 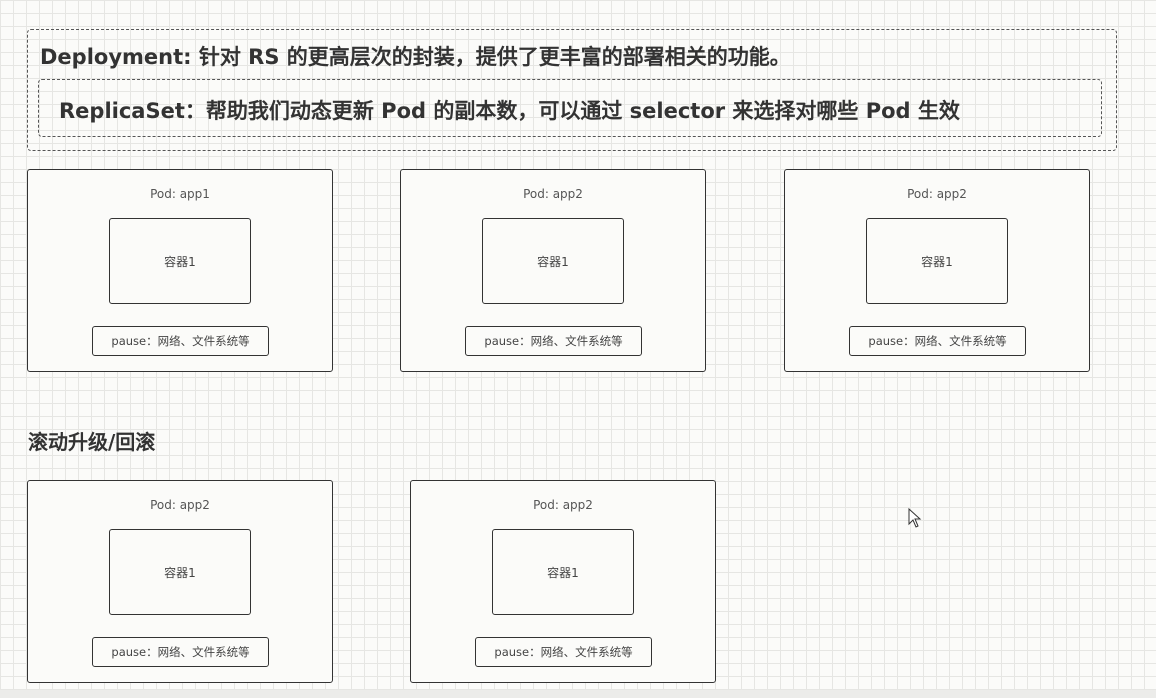 I want to click on rolling-update-heading: 滚动升级/回滚, so click(x=92, y=442).